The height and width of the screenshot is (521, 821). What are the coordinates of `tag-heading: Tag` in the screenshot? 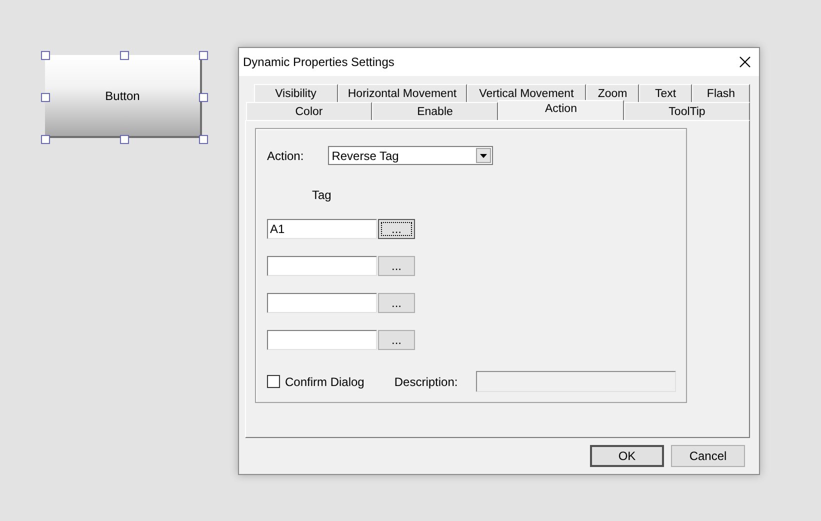 It's located at (322, 195).